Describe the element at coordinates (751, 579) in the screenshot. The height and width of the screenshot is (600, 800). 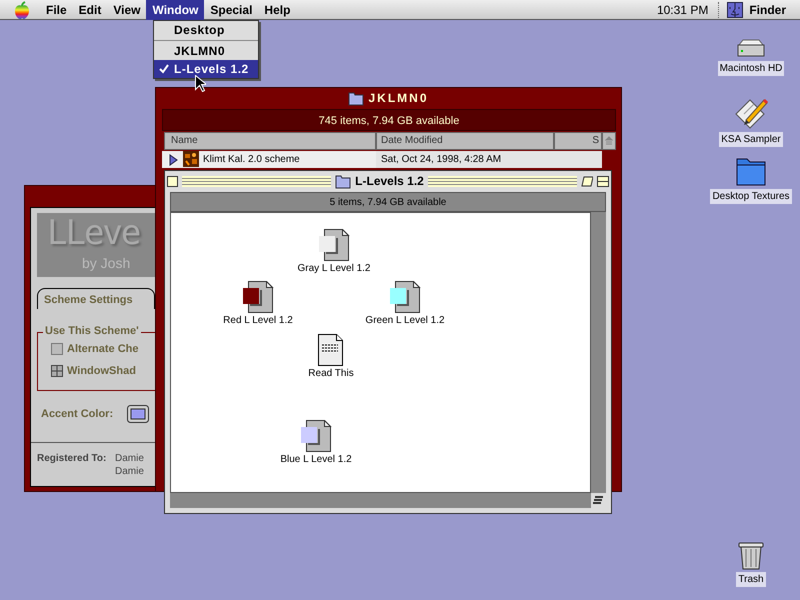
I see `desktop-icon-label: Trash` at that location.